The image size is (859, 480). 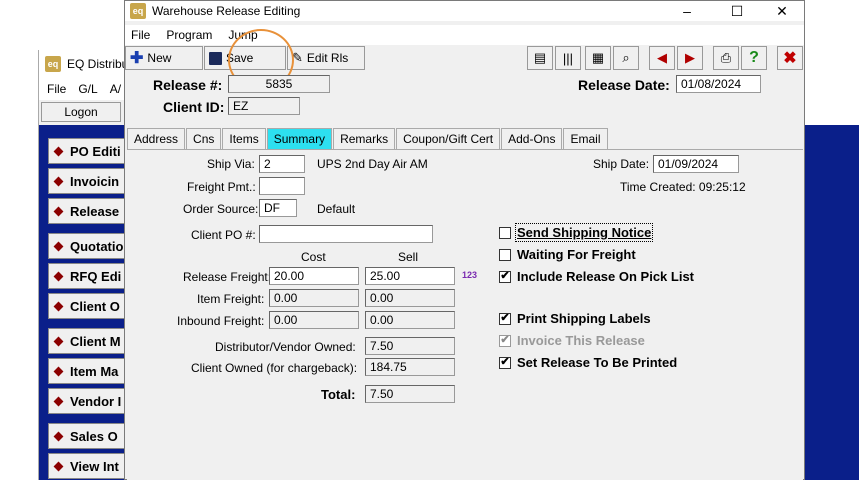 I want to click on new-button: ✚ New, so click(x=164, y=58).